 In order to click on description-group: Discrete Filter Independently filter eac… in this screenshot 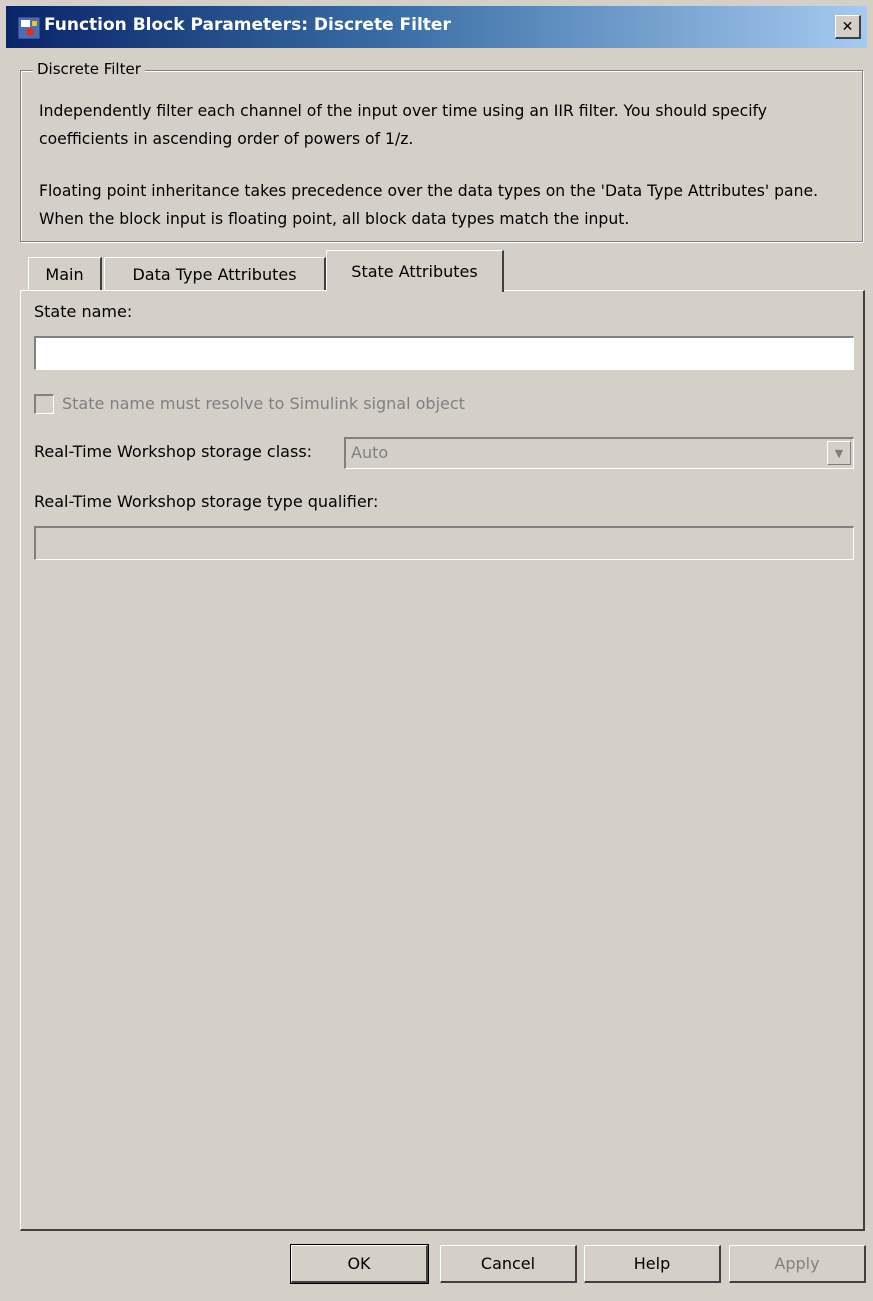, I will do `click(441, 151)`.